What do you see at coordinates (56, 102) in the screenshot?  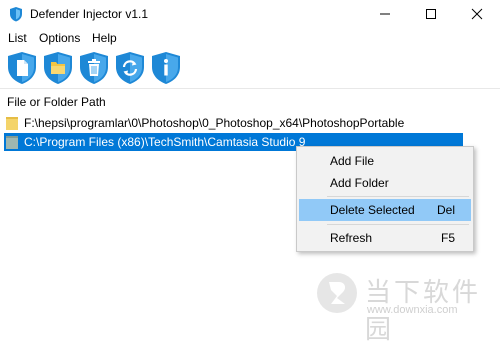 I see `column-header-path: File or Folder Path` at bounding box center [56, 102].